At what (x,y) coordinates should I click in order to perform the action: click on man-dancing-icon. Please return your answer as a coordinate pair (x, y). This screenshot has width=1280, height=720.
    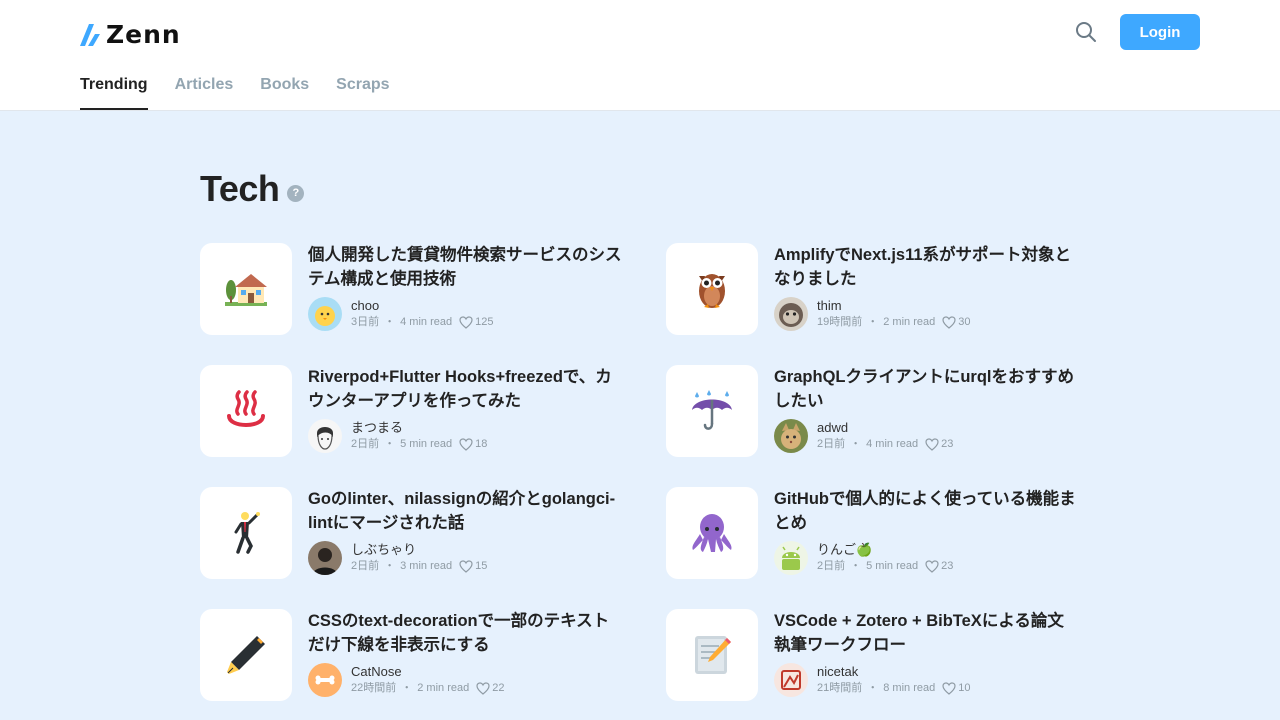
    Looking at the image, I should click on (247, 533).